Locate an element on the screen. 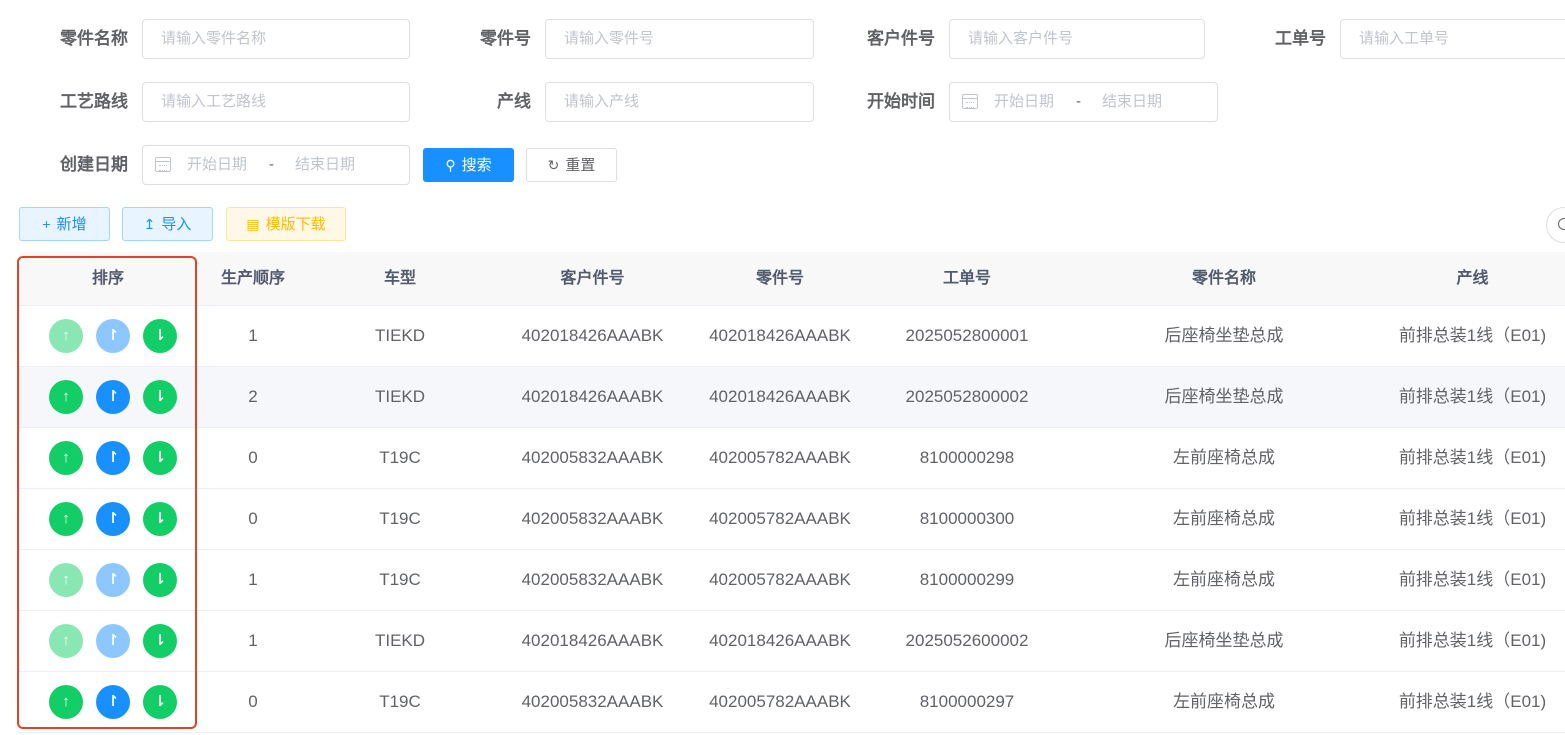  reset-button: ↻ 重置 is located at coordinates (571, 165).